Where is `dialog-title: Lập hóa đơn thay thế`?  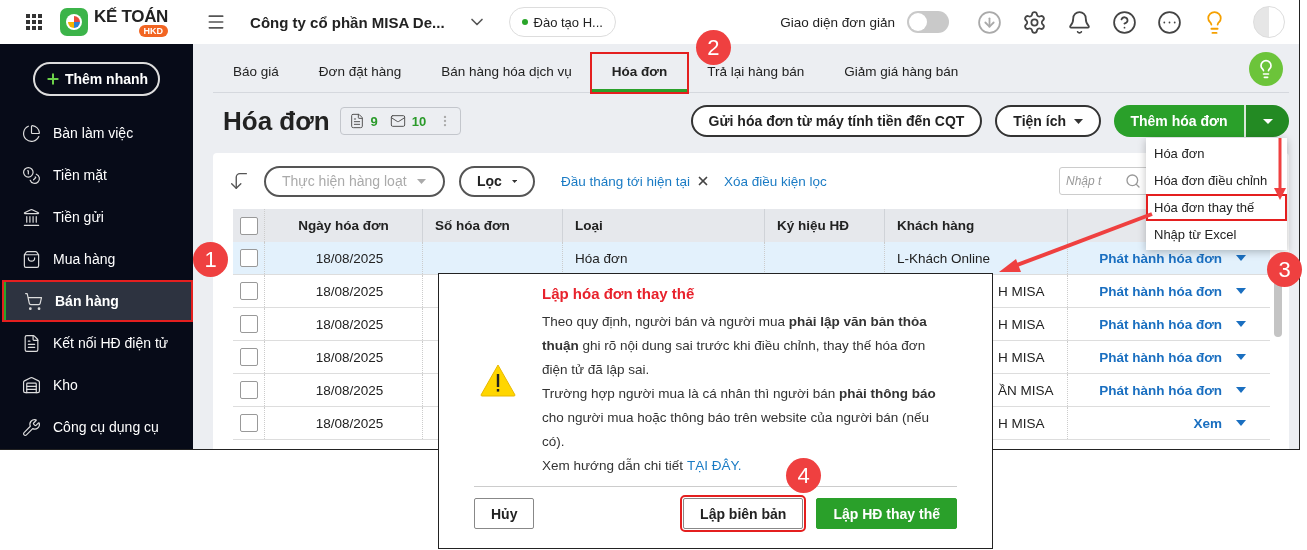 dialog-title: Lập hóa đơn thay thế is located at coordinates (619, 294).